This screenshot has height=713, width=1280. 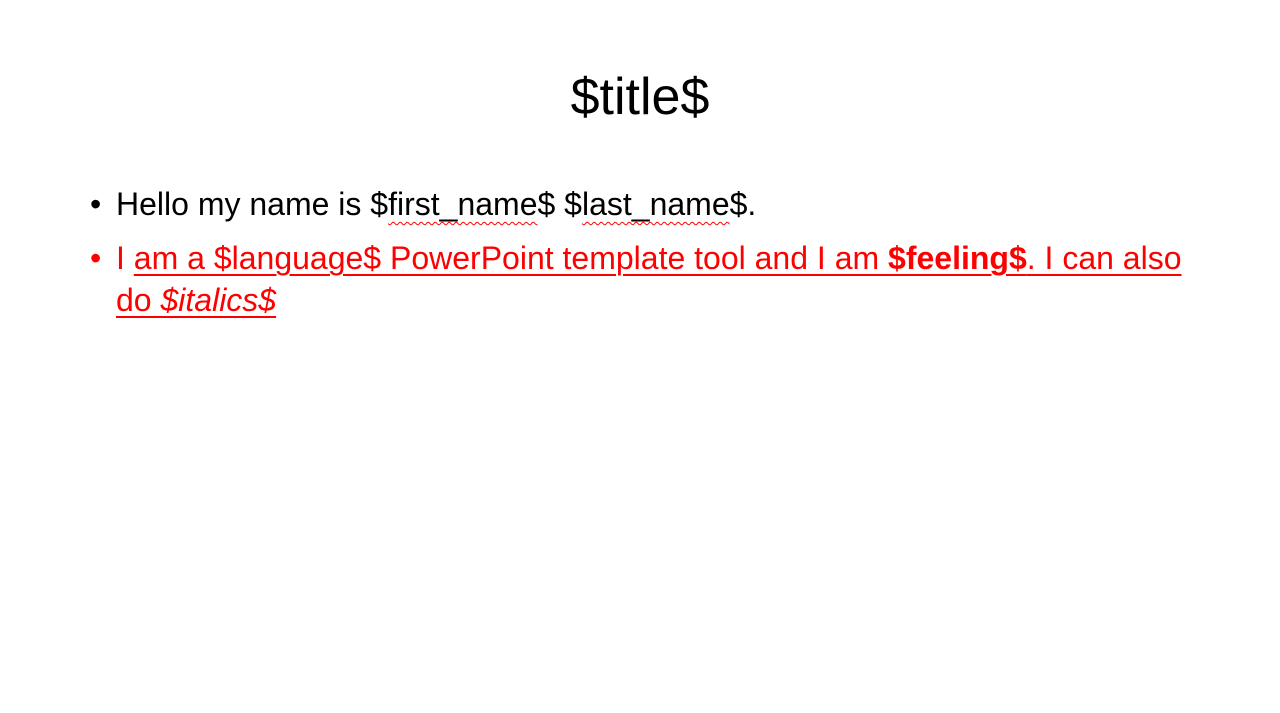 What do you see at coordinates (640, 97) in the screenshot?
I see `slide-title: $title$` at bounding box center [640, 97].